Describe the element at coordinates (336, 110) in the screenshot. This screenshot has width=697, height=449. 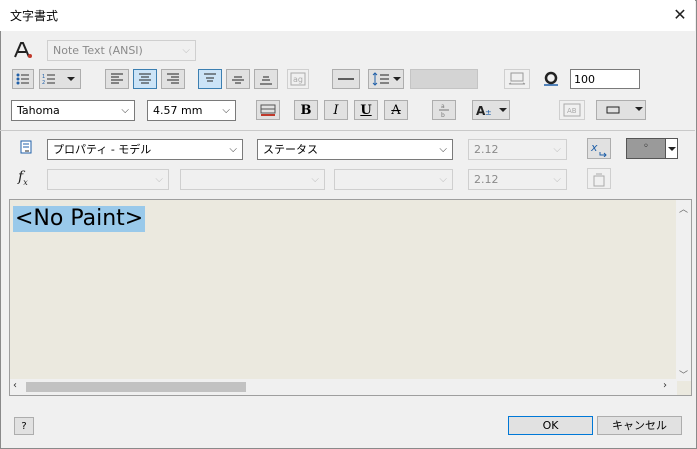
I see `italic-button: I` at that location.